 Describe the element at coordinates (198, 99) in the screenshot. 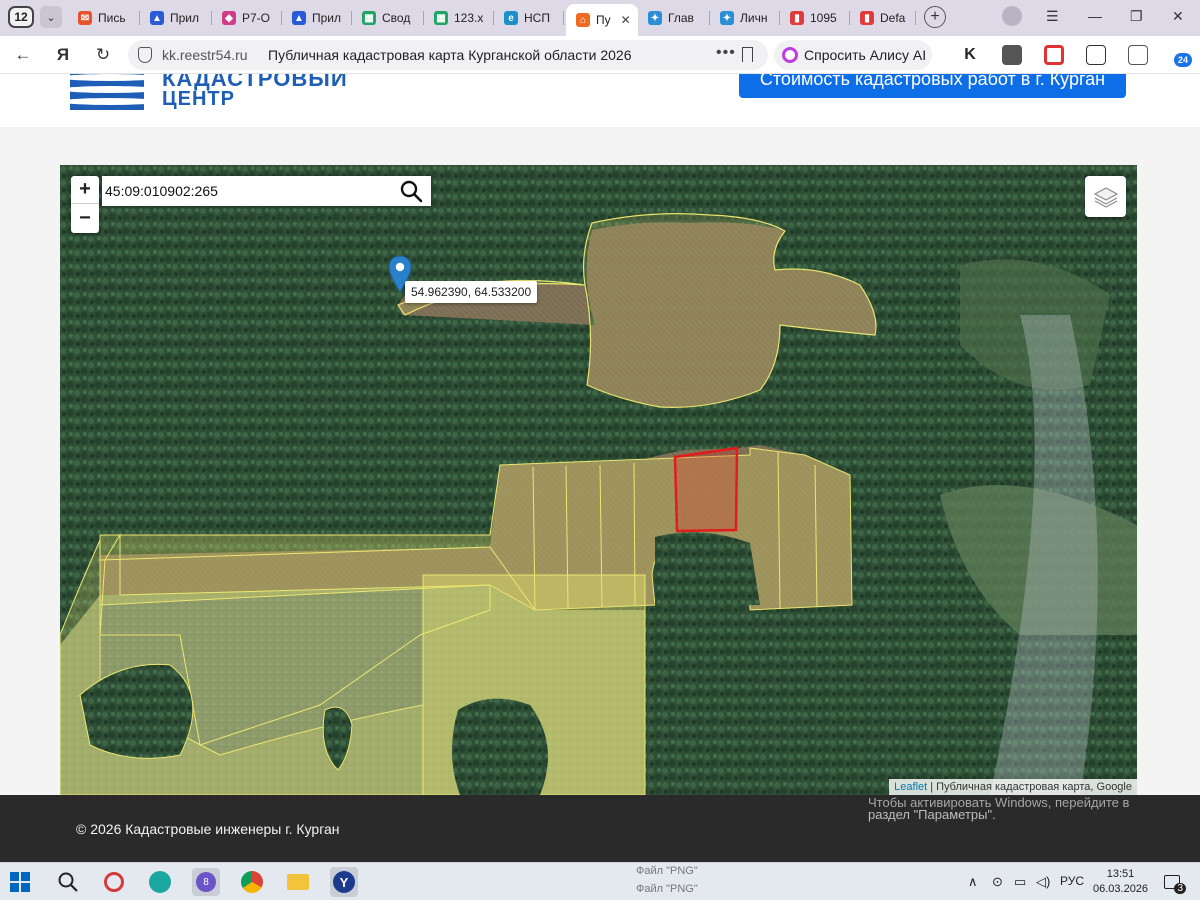

I see `logo-text: ЦЕНТР` at that location.